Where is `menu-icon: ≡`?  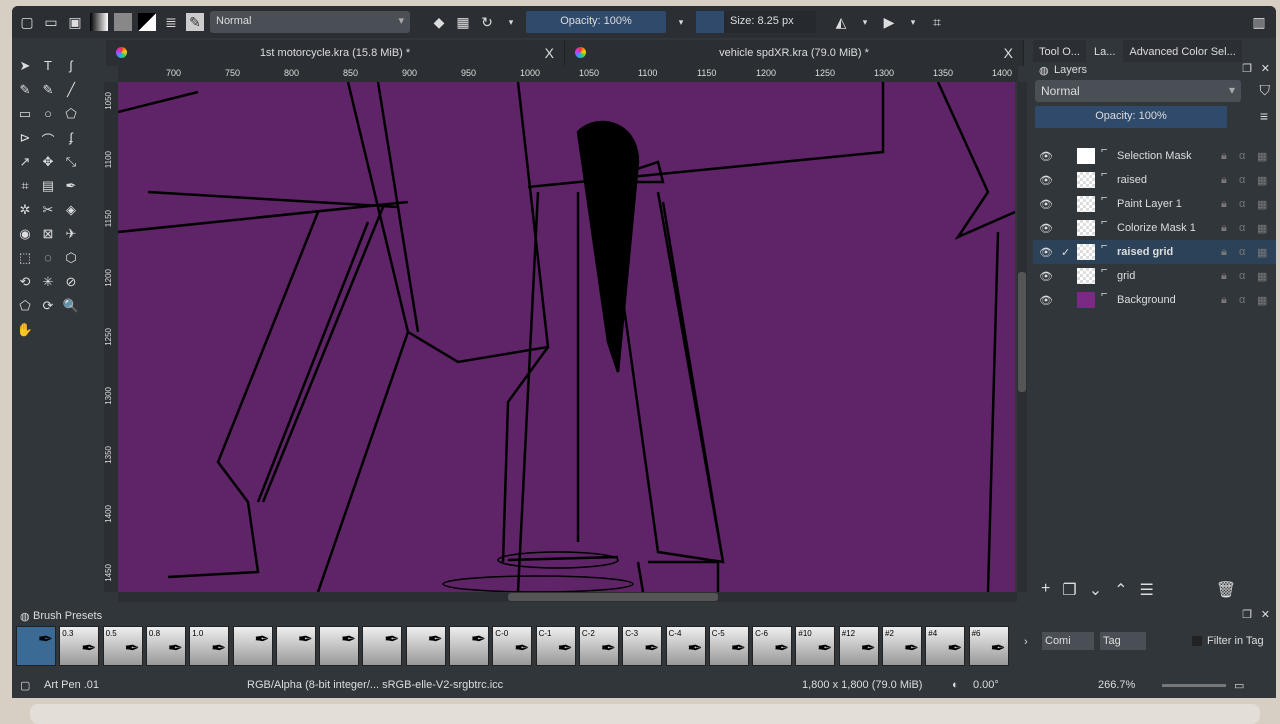
menu-icon: ≡ is located at coordinates (1264, 116).